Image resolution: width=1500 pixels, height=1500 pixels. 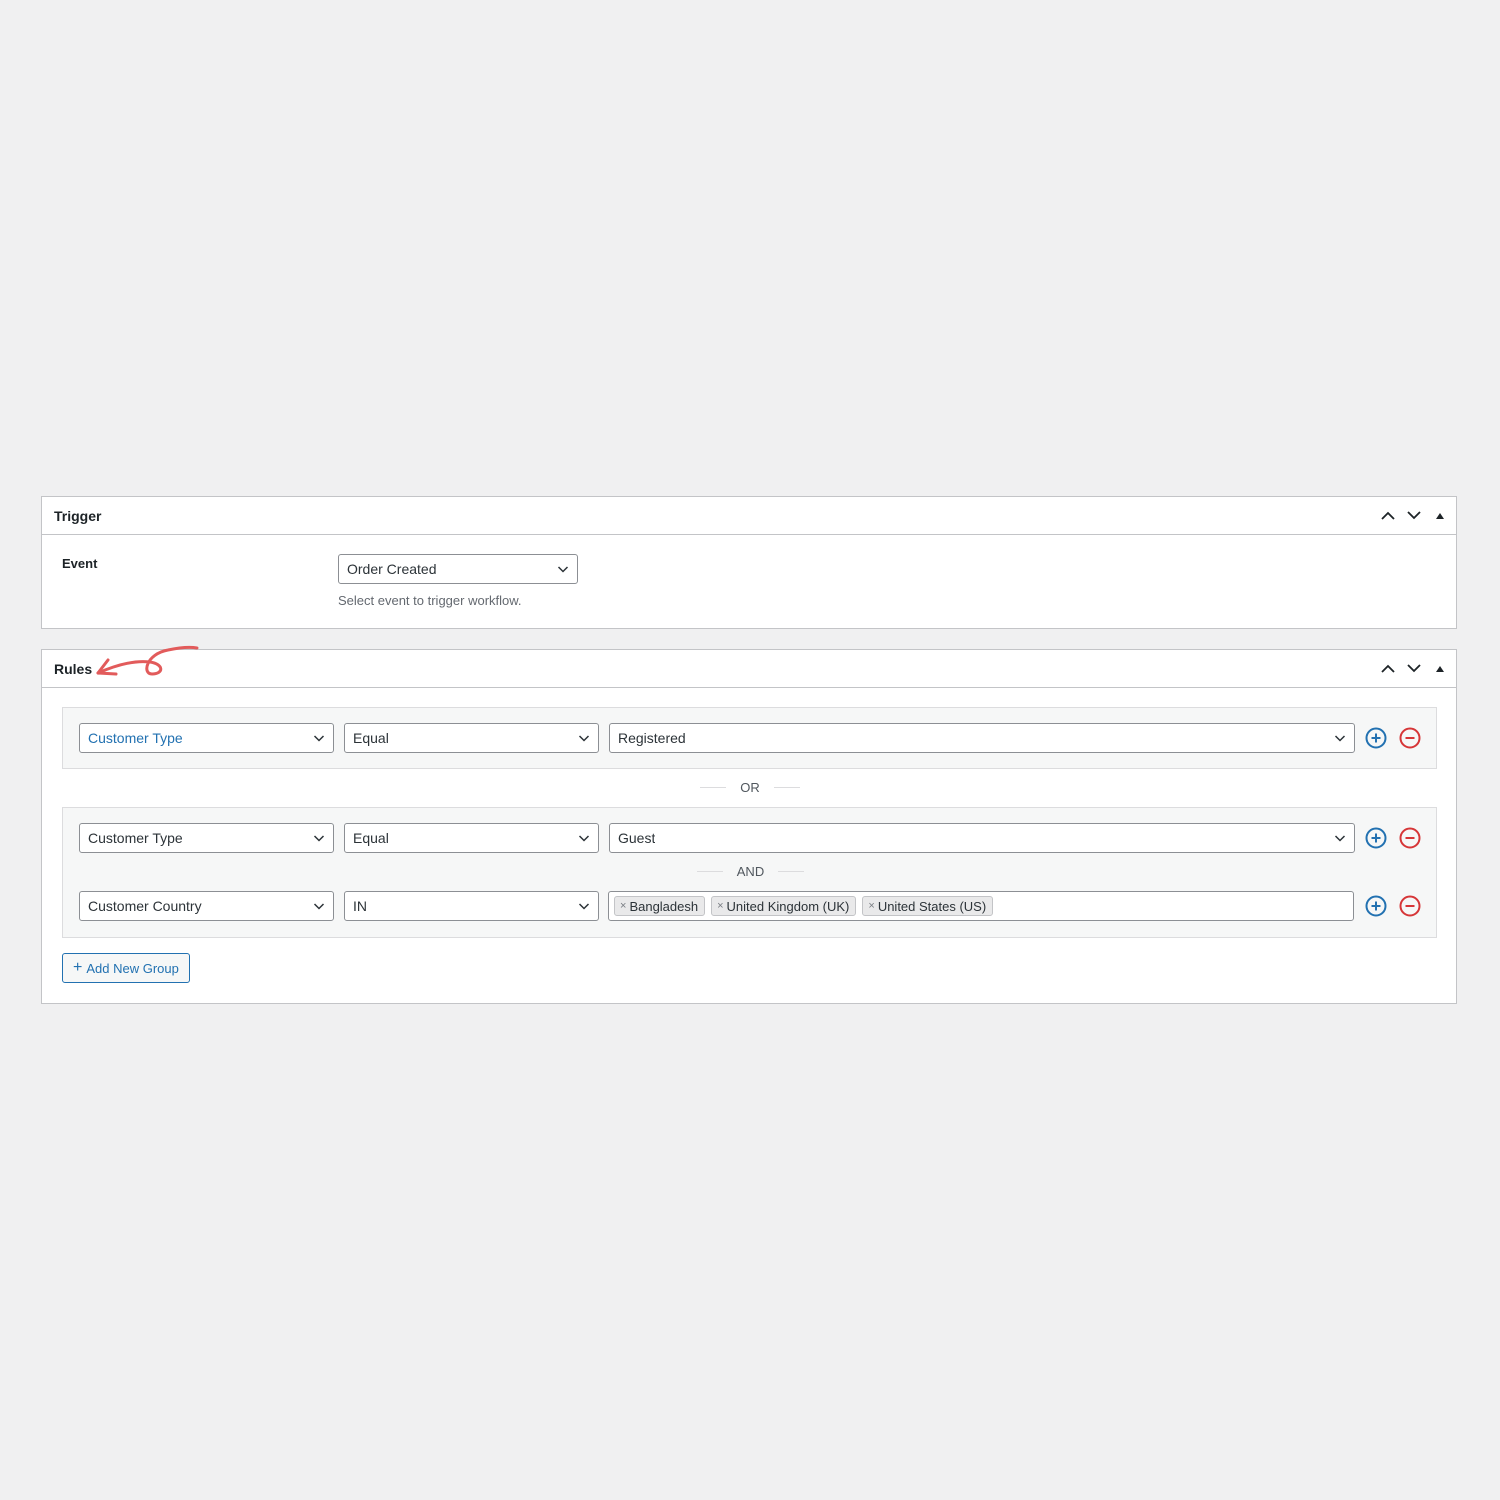 I want to click on or-label: OR, so click(x=750, y=787).